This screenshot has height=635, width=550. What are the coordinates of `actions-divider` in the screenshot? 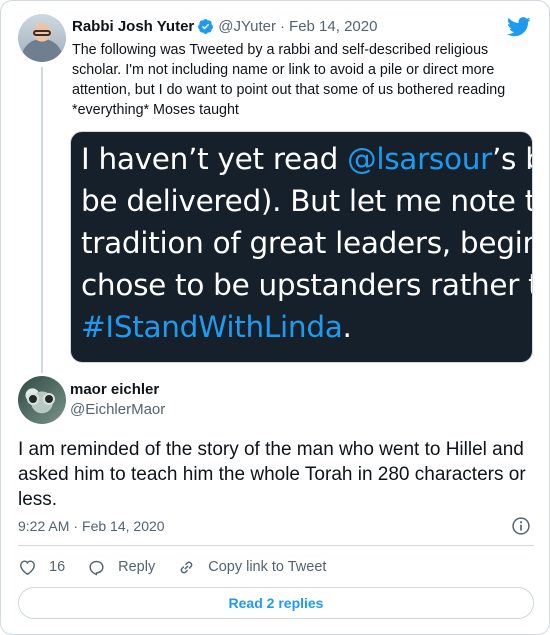 It's located at (276, 545).